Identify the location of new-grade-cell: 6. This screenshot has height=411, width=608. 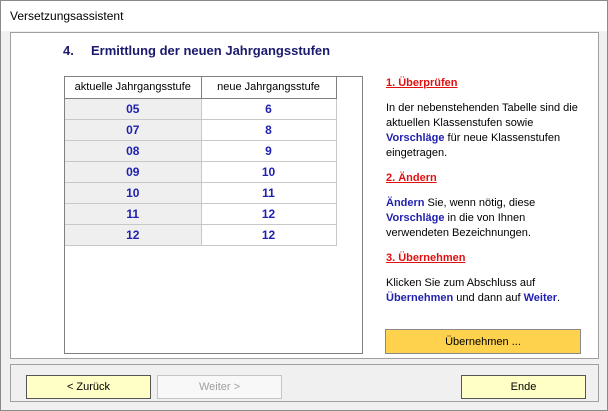
(269, 109).